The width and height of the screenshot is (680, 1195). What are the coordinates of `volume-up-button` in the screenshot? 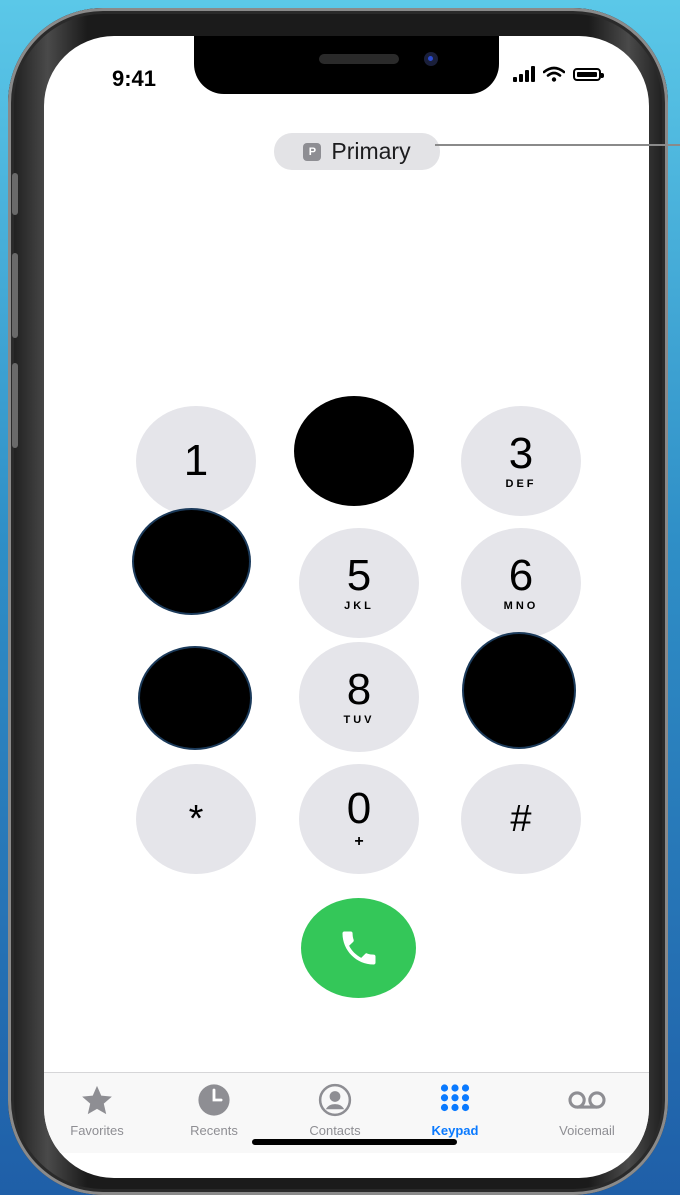 It's located at (15, 295).